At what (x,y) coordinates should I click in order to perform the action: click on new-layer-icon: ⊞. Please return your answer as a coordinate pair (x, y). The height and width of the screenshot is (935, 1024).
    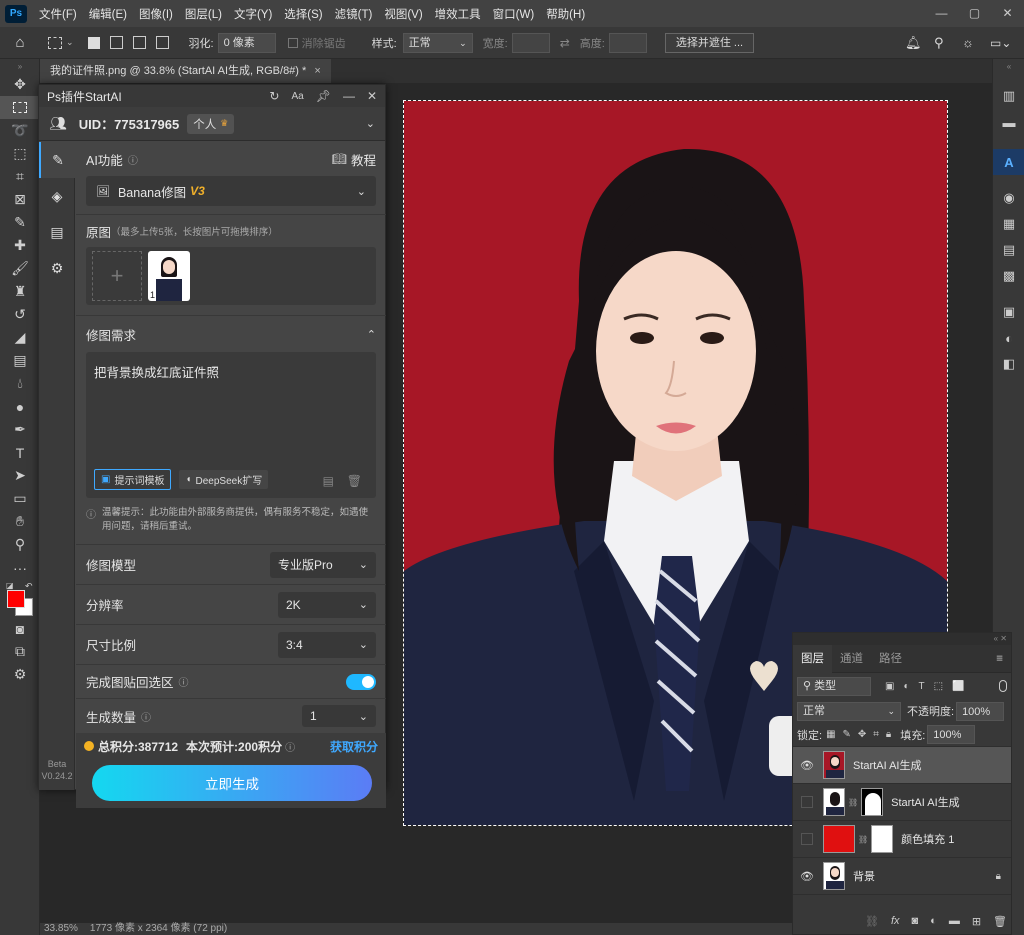
    Looking at the image, I should click on (976, 921).